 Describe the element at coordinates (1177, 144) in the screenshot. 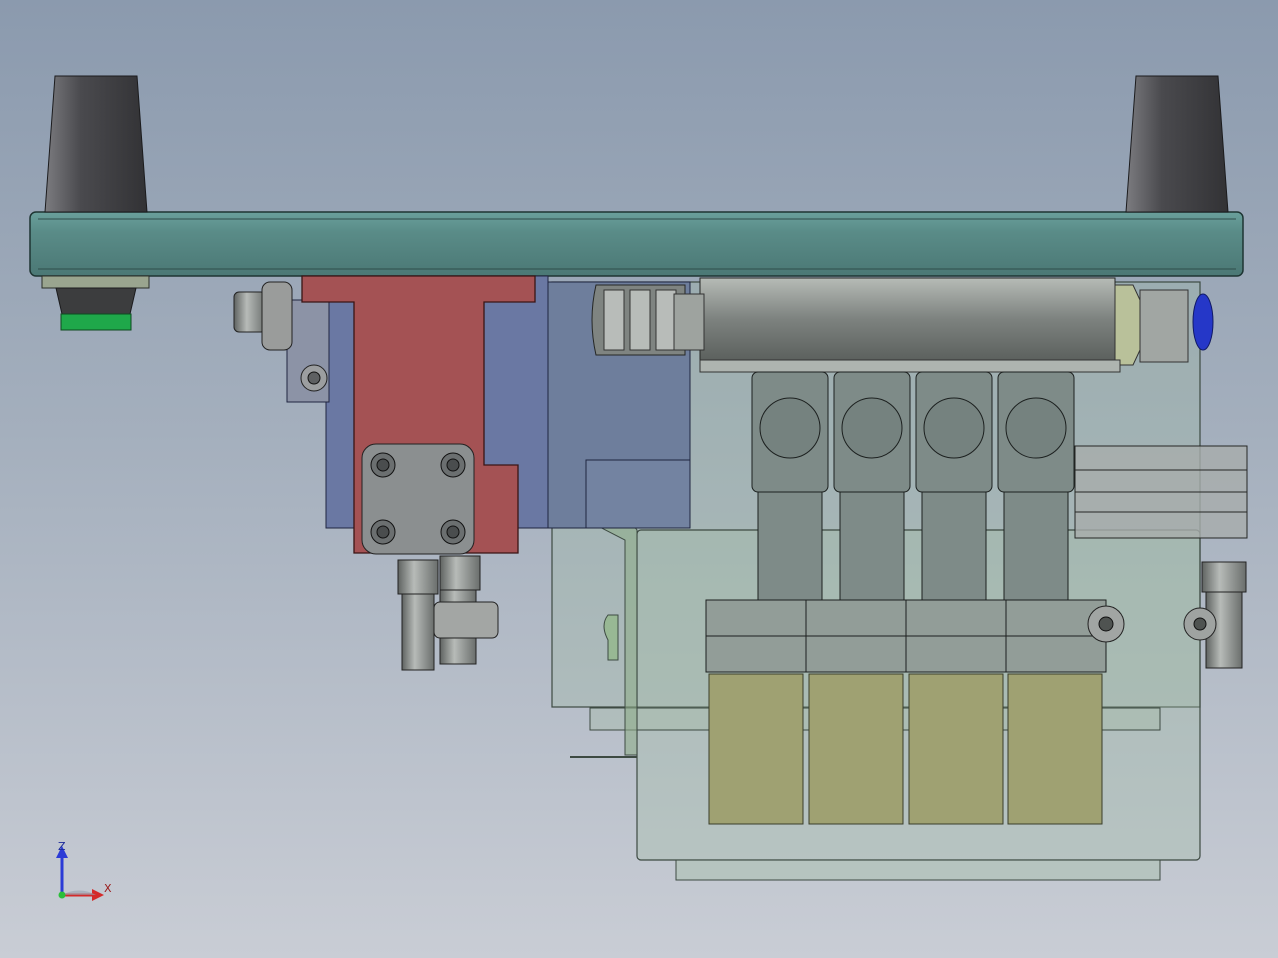

I see `right-cone` at that location.